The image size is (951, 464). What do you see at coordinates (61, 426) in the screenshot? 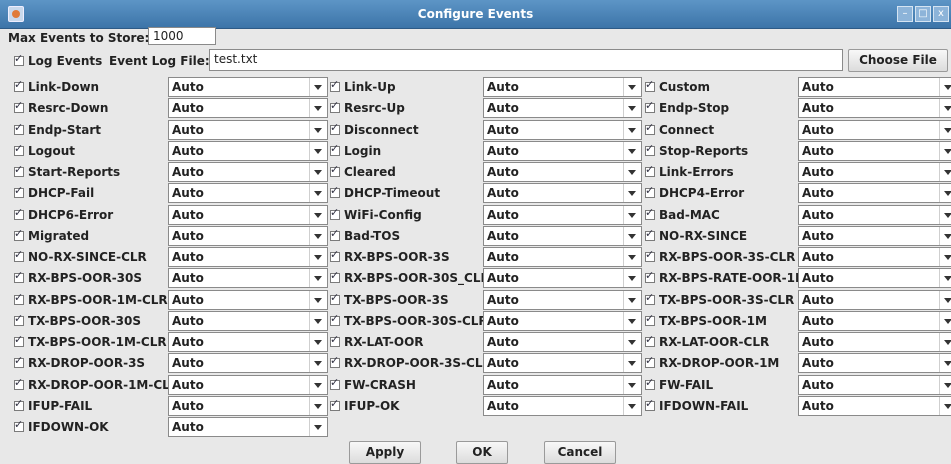
I see `event-checkbox: IFDOWN-OK` at bounding box center [61, 426].